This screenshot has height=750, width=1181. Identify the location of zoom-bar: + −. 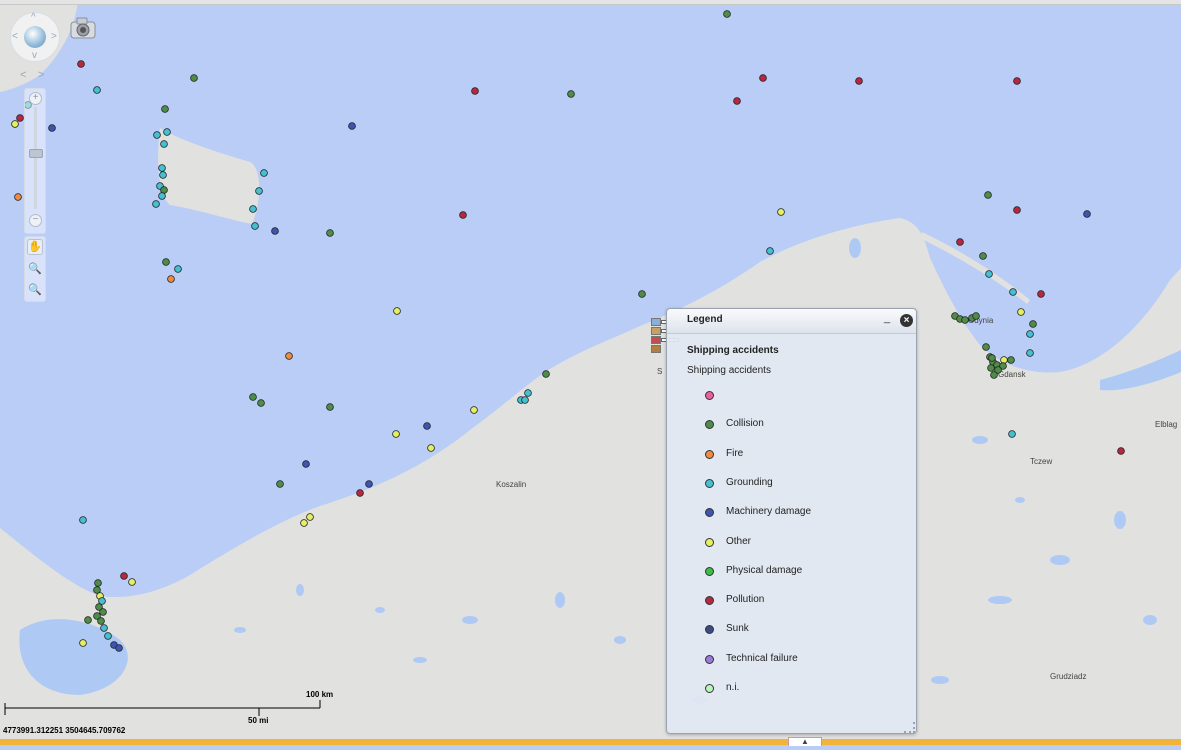
(35, 161).